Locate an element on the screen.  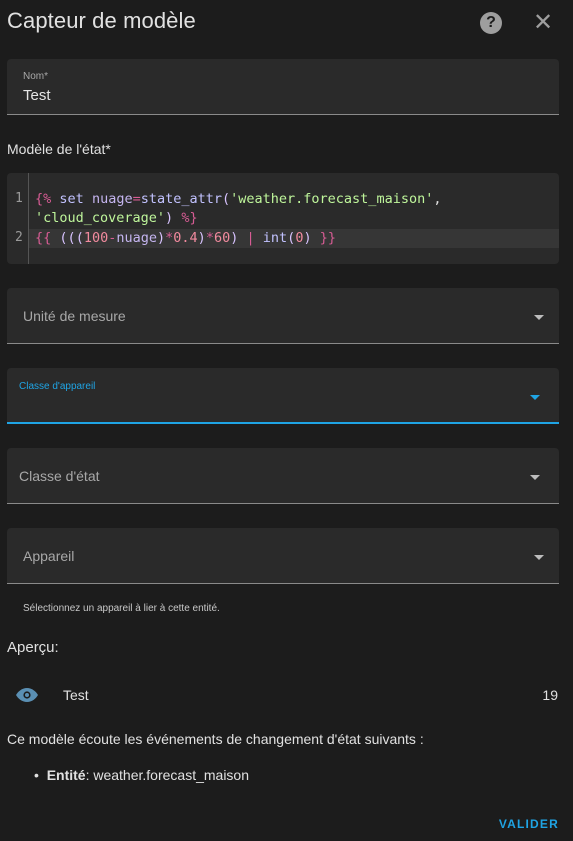
listen-entity-item: • Entité: weather.forecast_maison is located at coordinates (141, 775).